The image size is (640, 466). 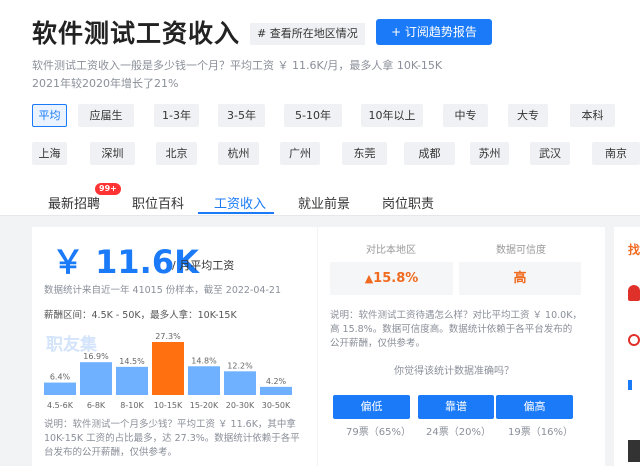 I want to click on vote-reliable-button: 靠谱, so click(x=456, y=407).